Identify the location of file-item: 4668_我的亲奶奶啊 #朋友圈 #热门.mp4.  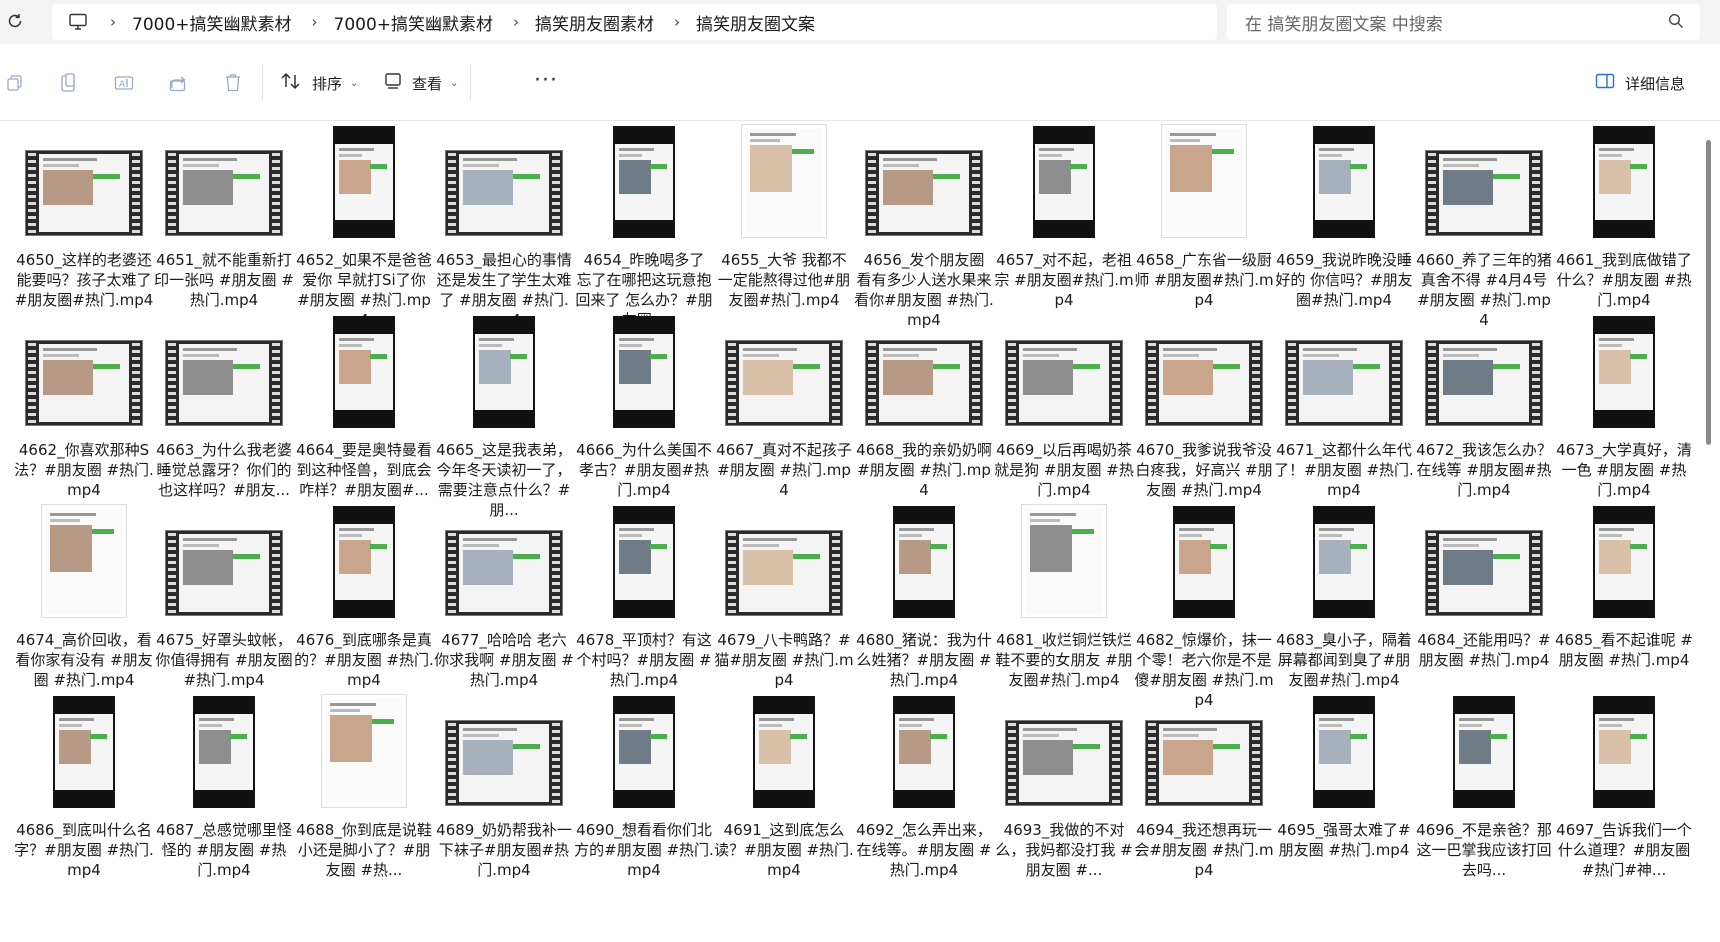
(924, 412).